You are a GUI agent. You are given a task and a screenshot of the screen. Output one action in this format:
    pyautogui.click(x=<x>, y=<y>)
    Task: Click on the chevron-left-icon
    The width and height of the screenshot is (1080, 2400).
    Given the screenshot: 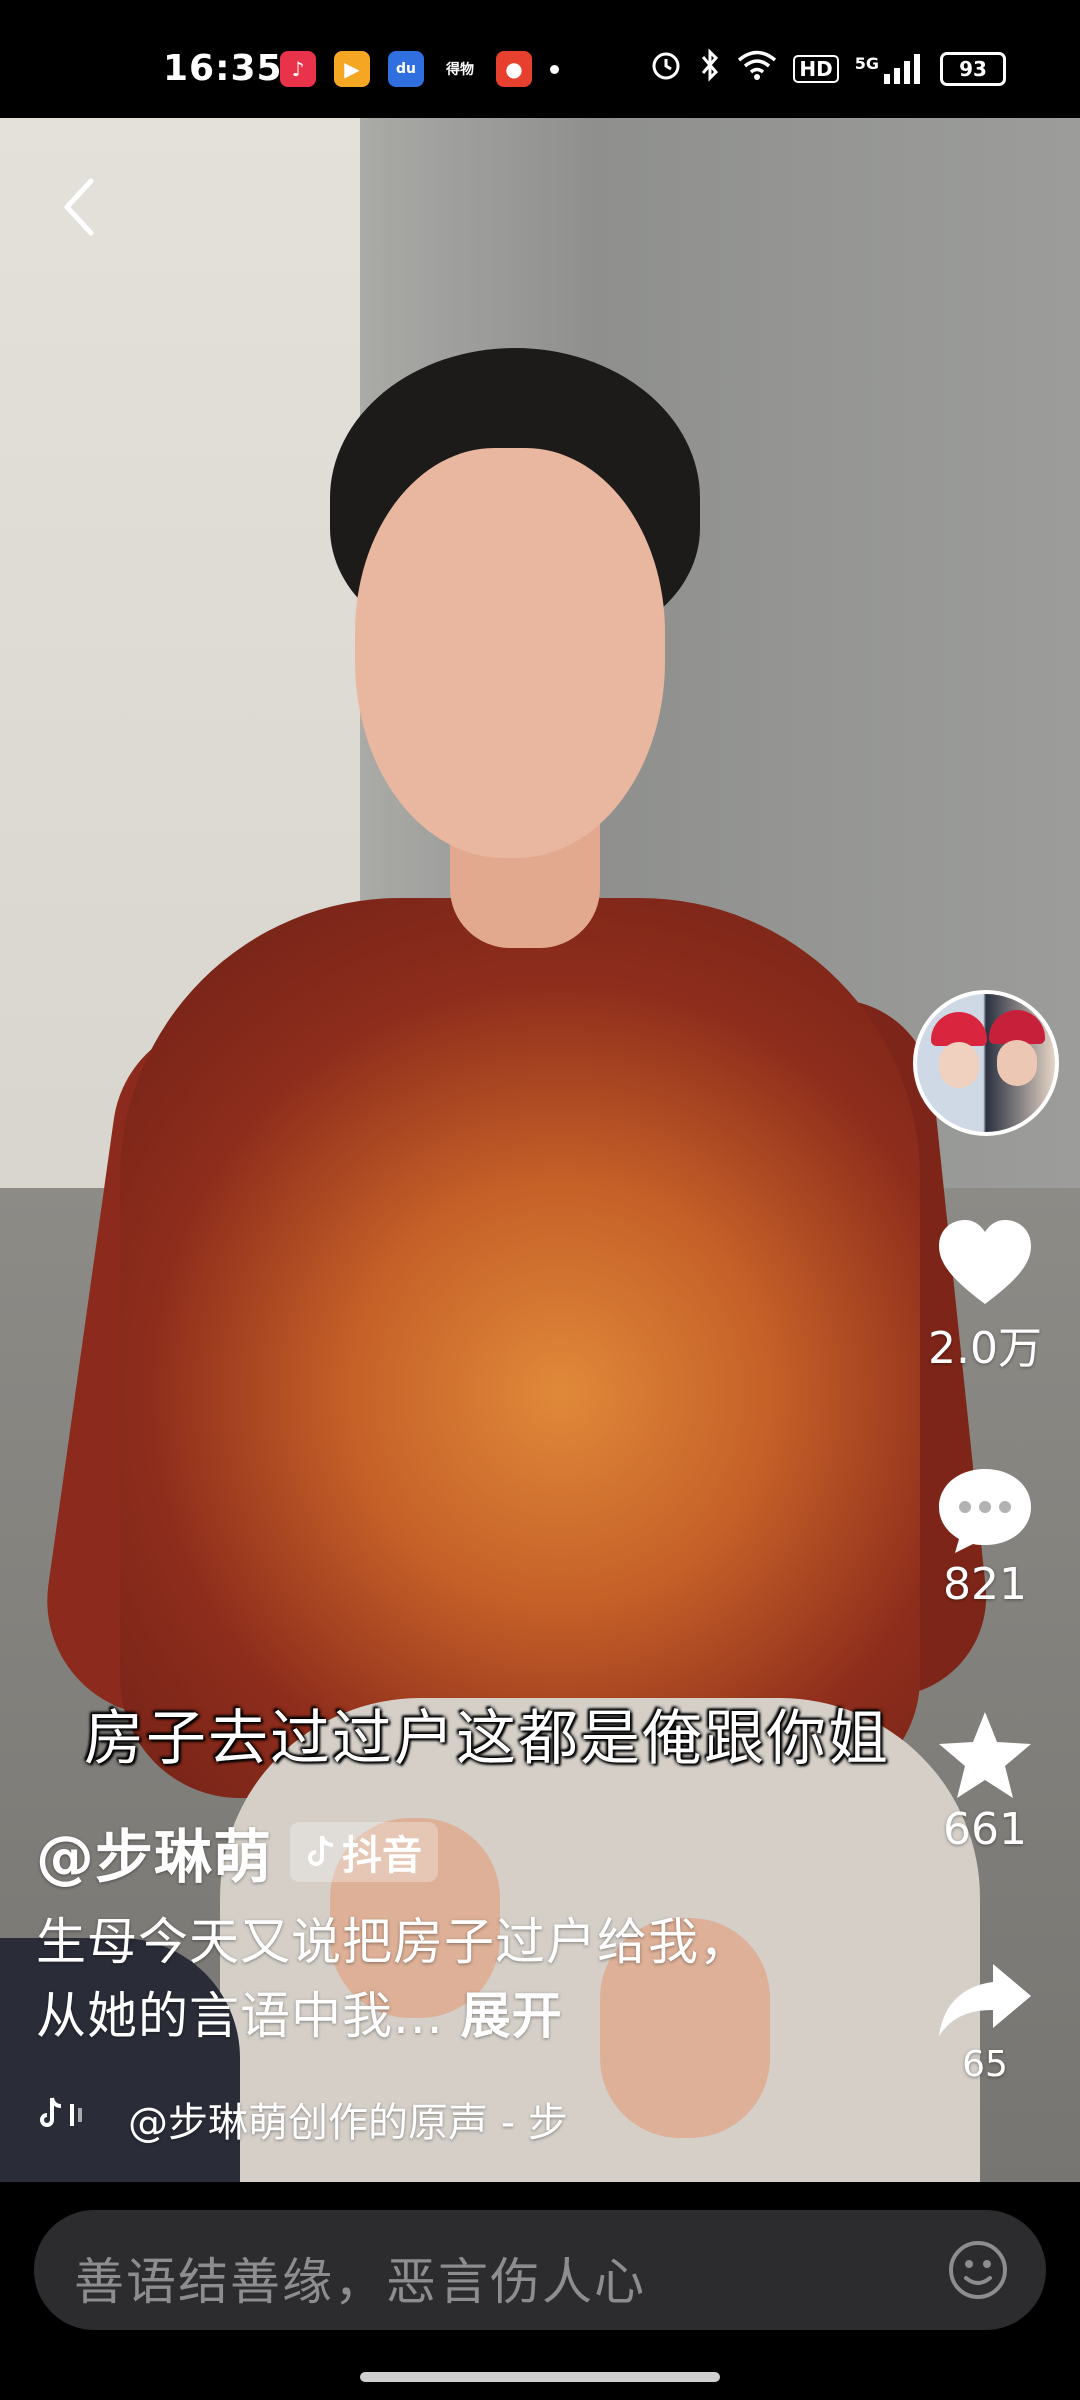 What is the action you would take?
    pyautogui.click(x=79, y=207)
    